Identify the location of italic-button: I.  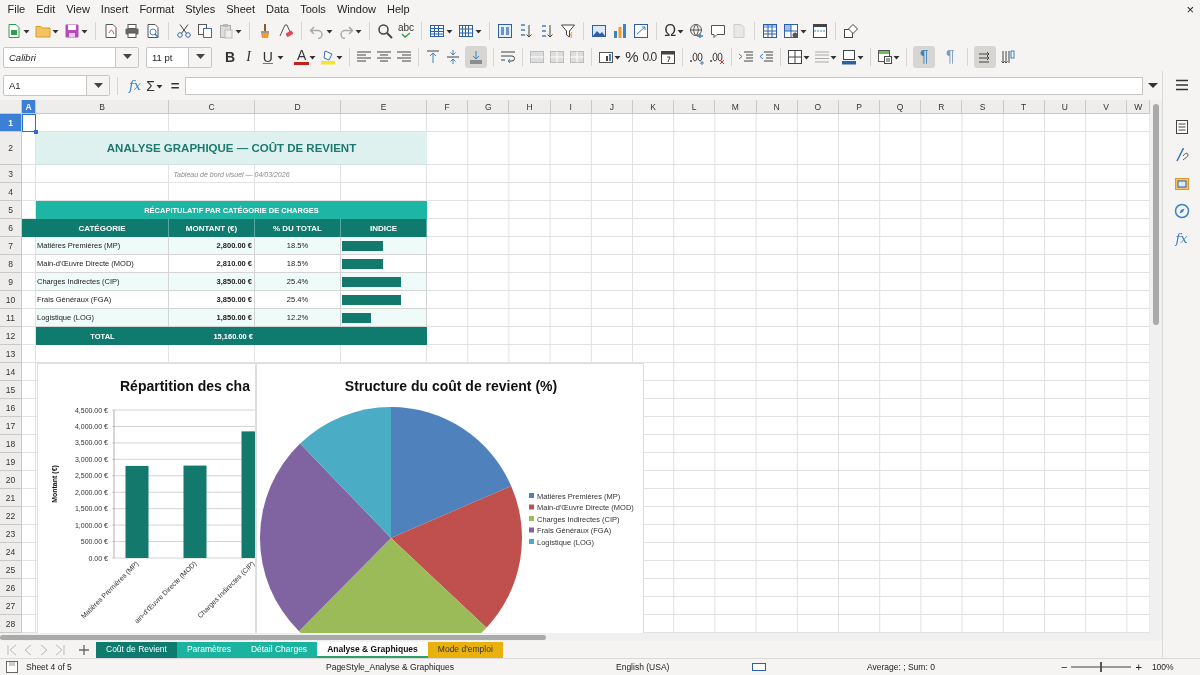
(248, 57).